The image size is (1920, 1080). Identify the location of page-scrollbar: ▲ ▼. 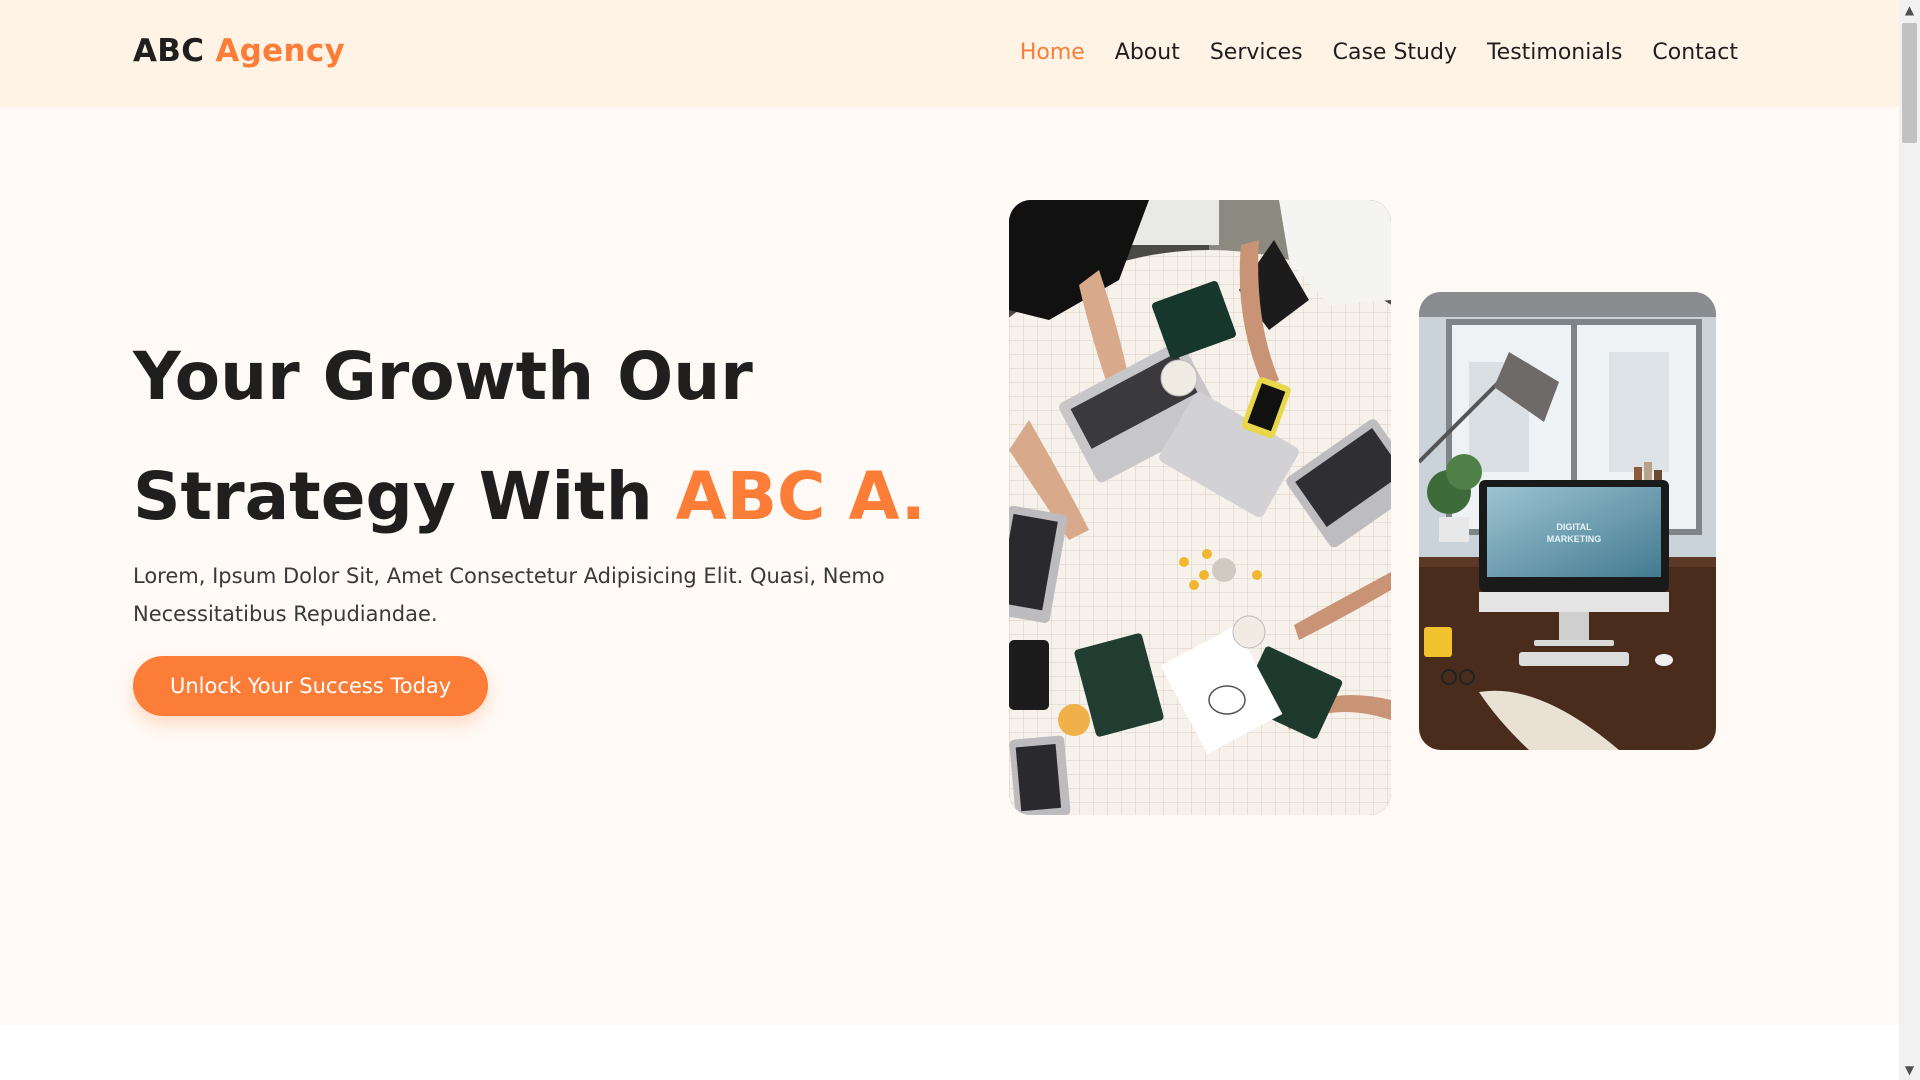
(1909, 540).